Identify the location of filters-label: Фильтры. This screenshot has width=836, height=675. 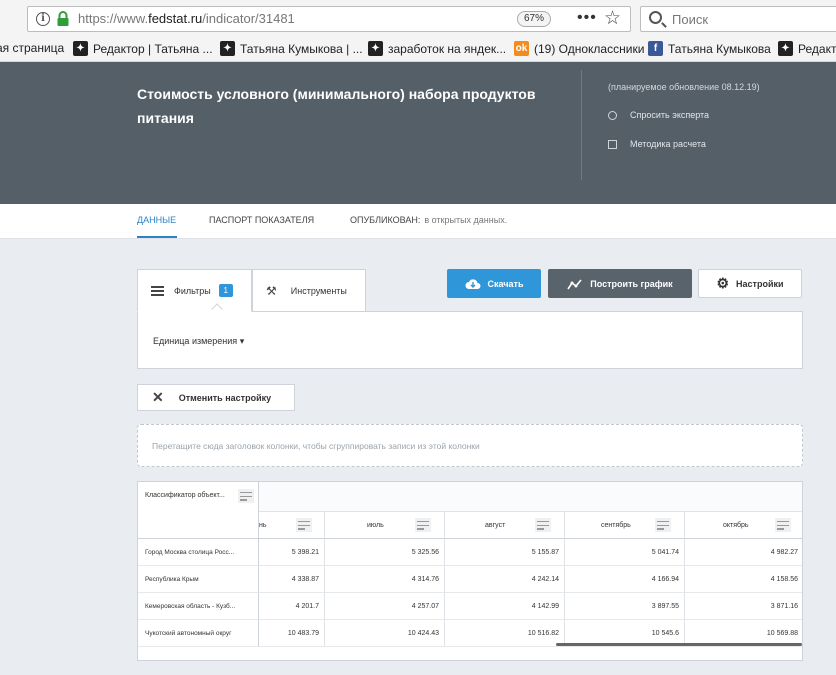
(192, 290).